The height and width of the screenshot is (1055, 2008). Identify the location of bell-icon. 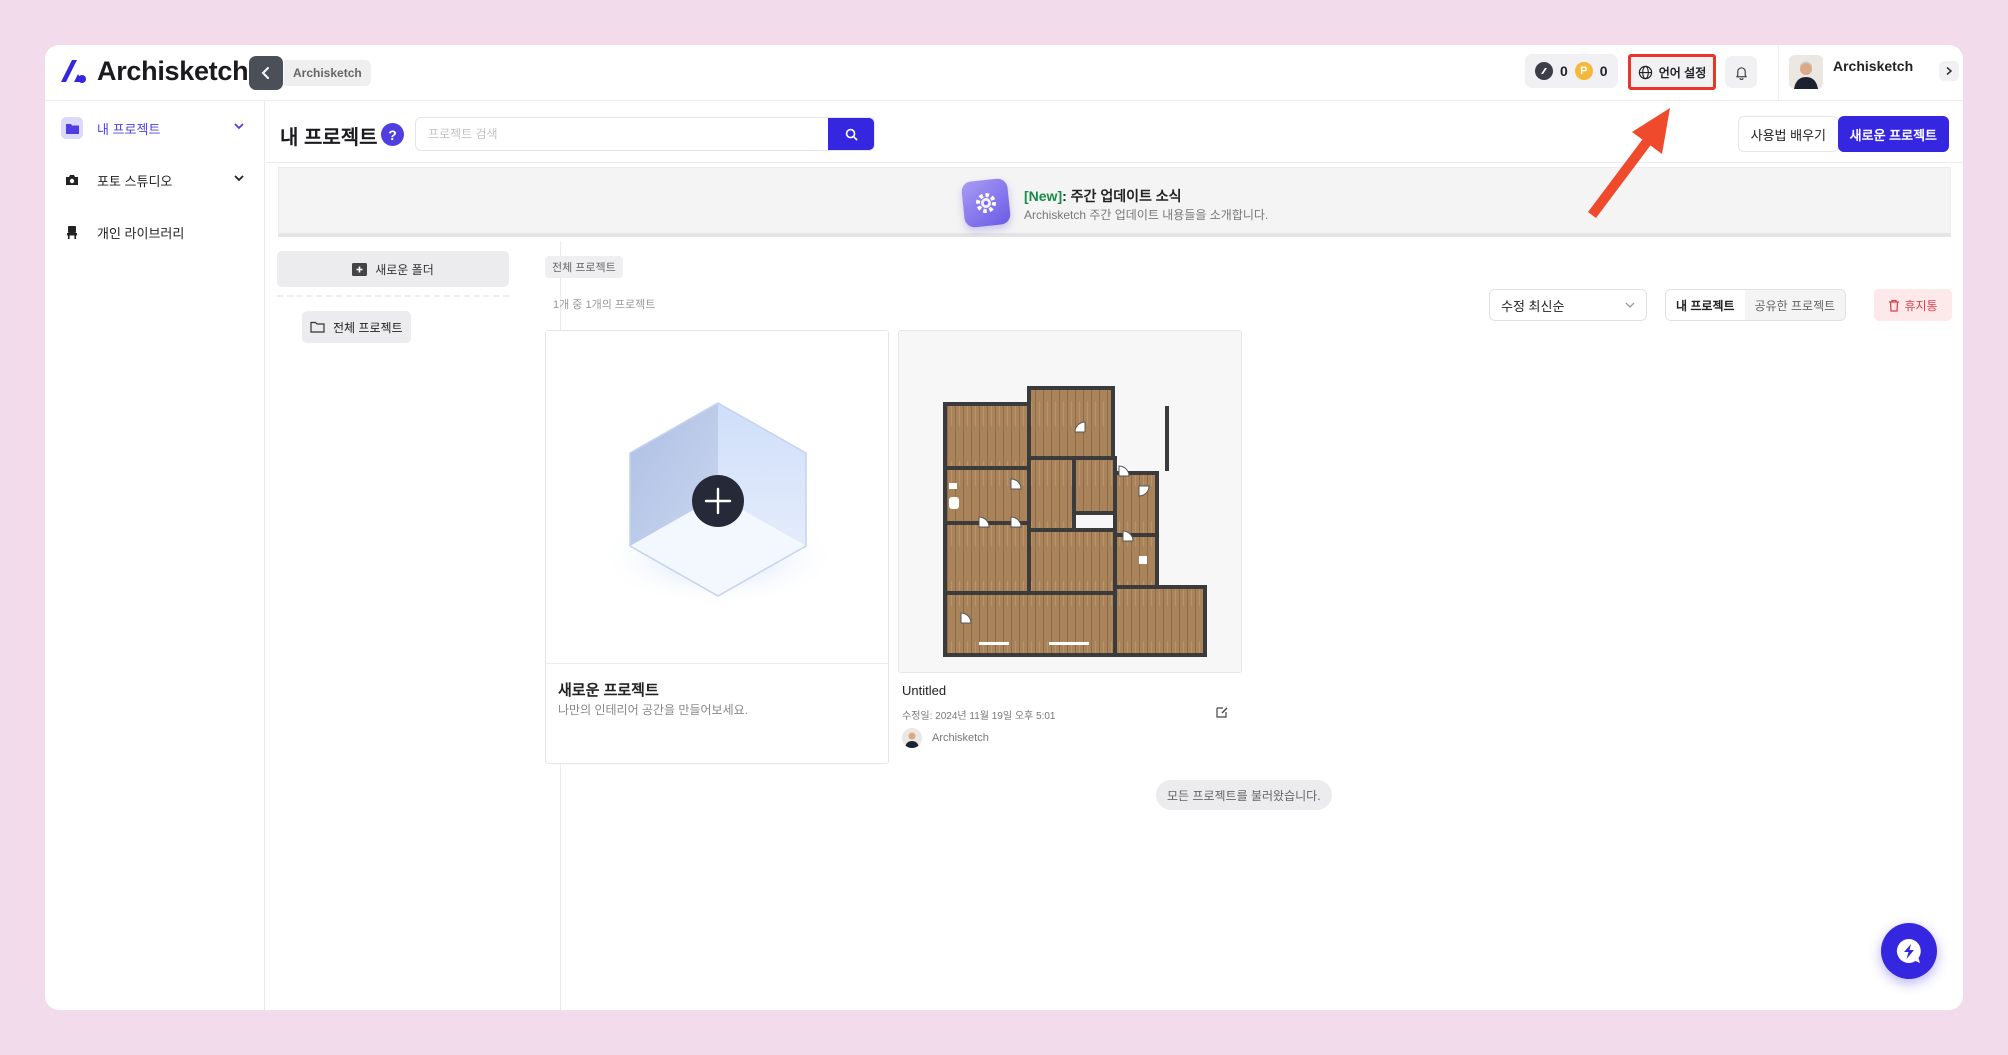
(1741, 73).